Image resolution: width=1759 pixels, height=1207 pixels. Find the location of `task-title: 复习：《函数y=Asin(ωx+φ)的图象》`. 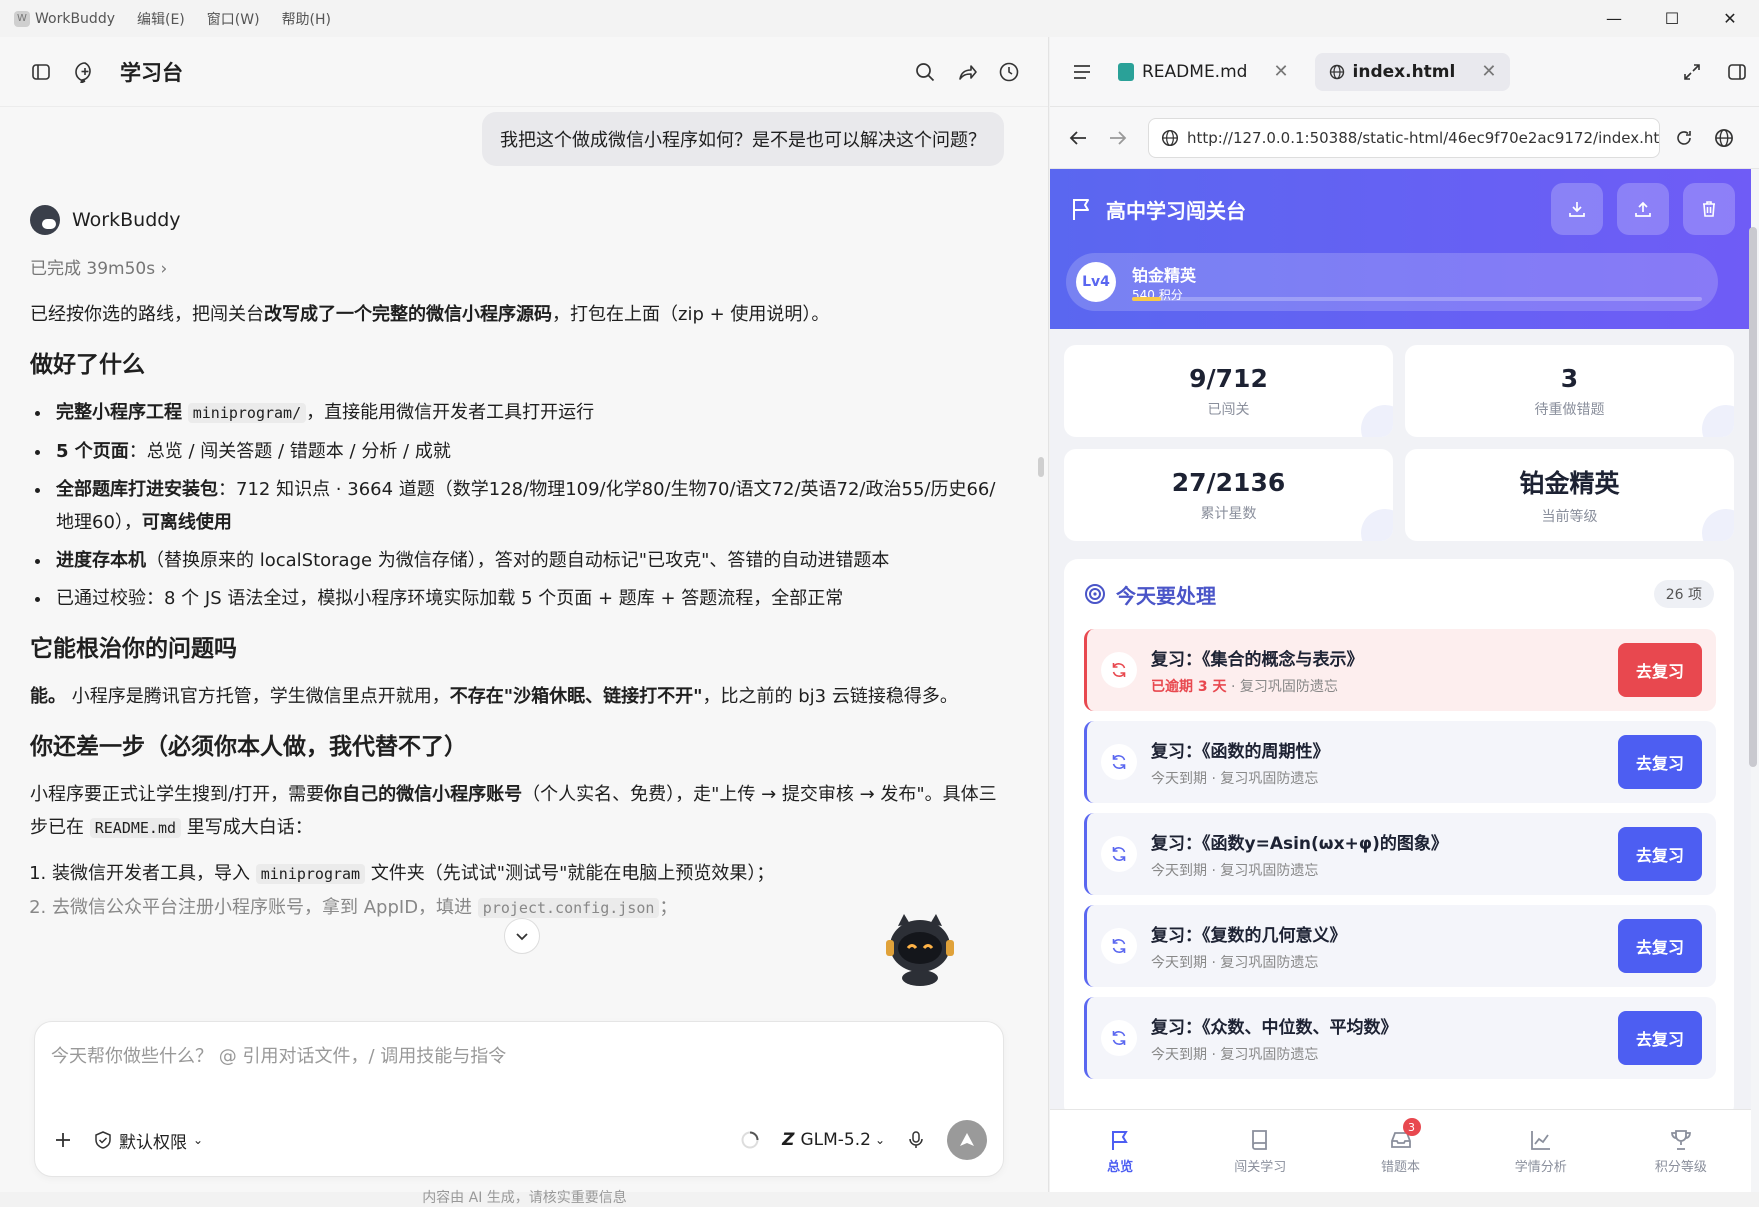

task-title: 复习：《函数y=Asin(ωx+φ)的图象》 is located at coordinates (1299, 843).